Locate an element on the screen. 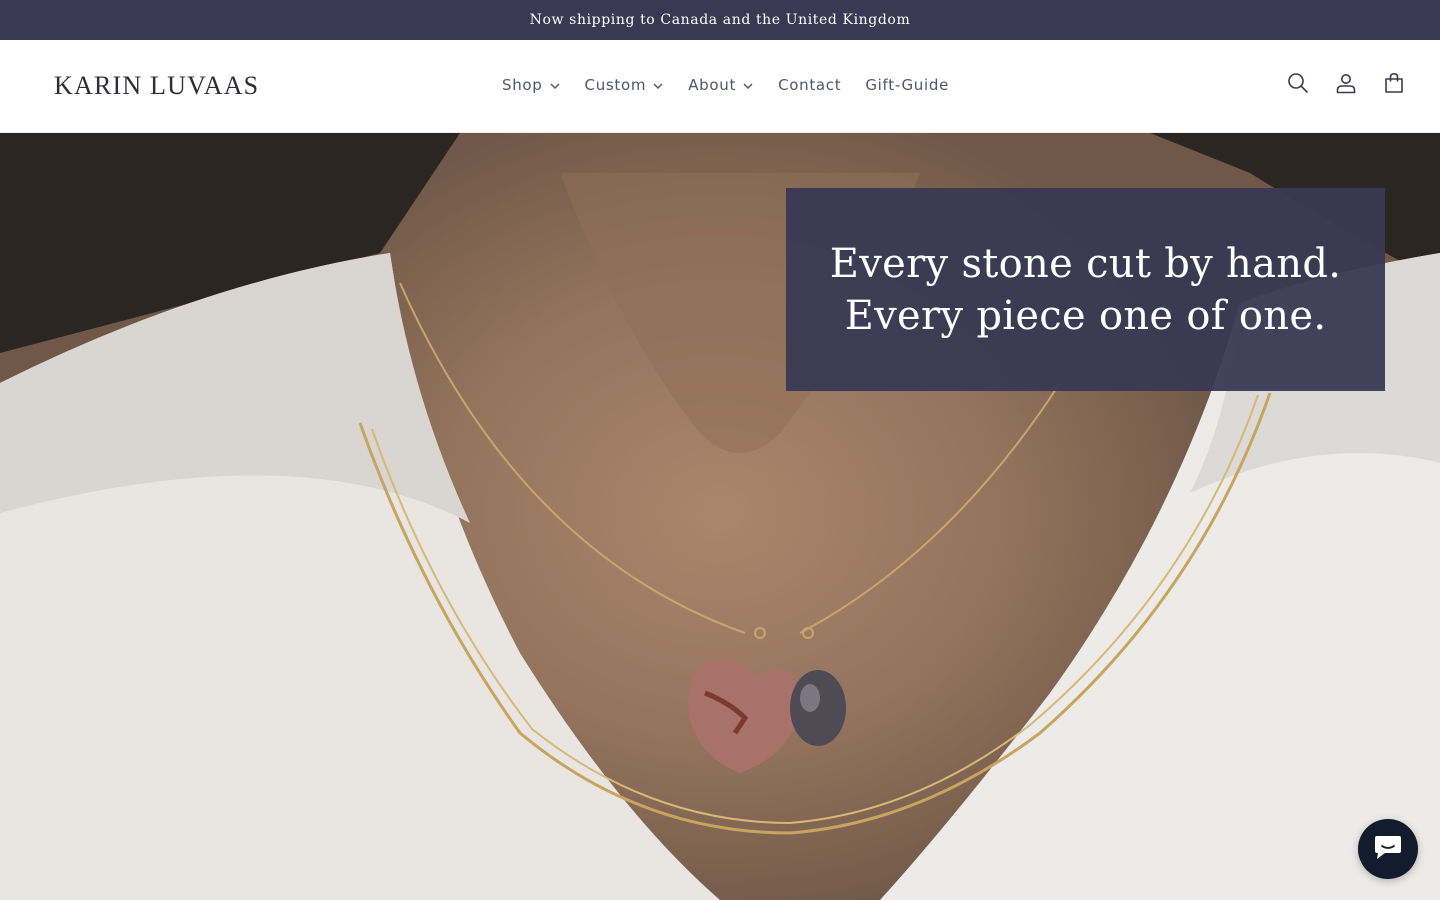  main-nav: Shop Custom About Contact Gift-Guide is located at coordinates (725, 85).